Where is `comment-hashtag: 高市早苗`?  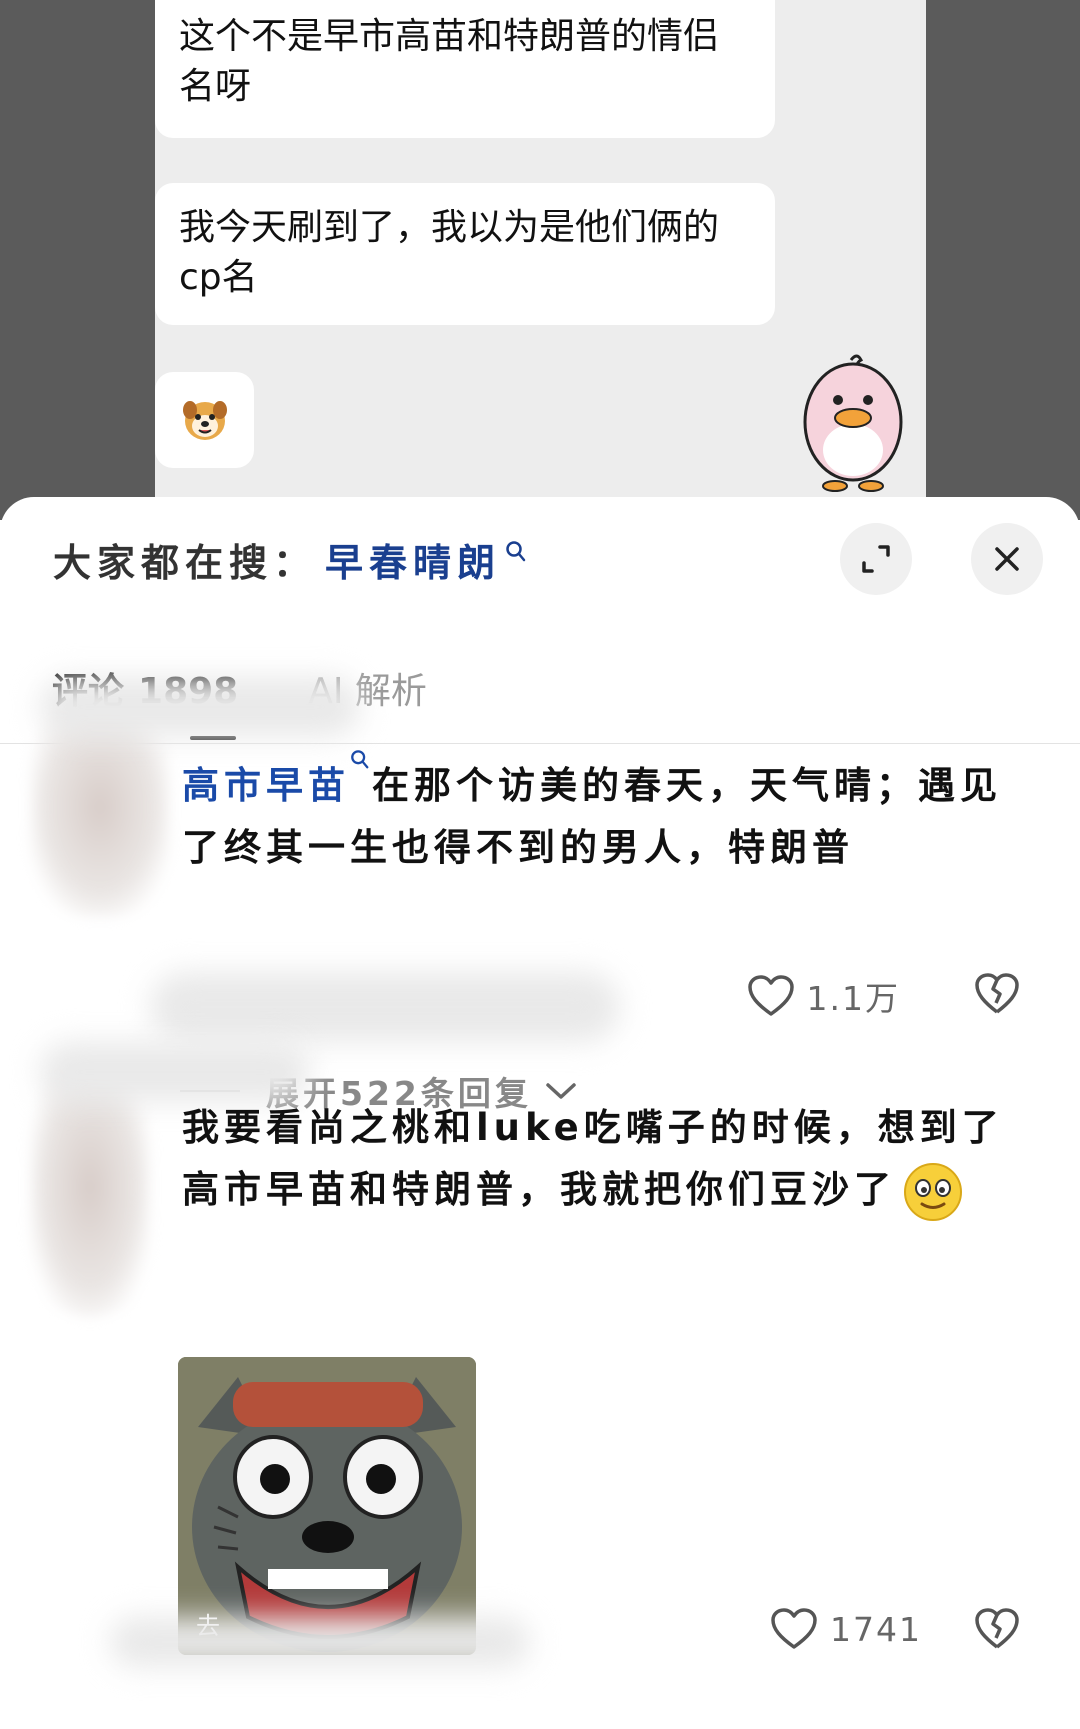
comment-hashtag: 高市早苗 is located at coordinates (266, 785).